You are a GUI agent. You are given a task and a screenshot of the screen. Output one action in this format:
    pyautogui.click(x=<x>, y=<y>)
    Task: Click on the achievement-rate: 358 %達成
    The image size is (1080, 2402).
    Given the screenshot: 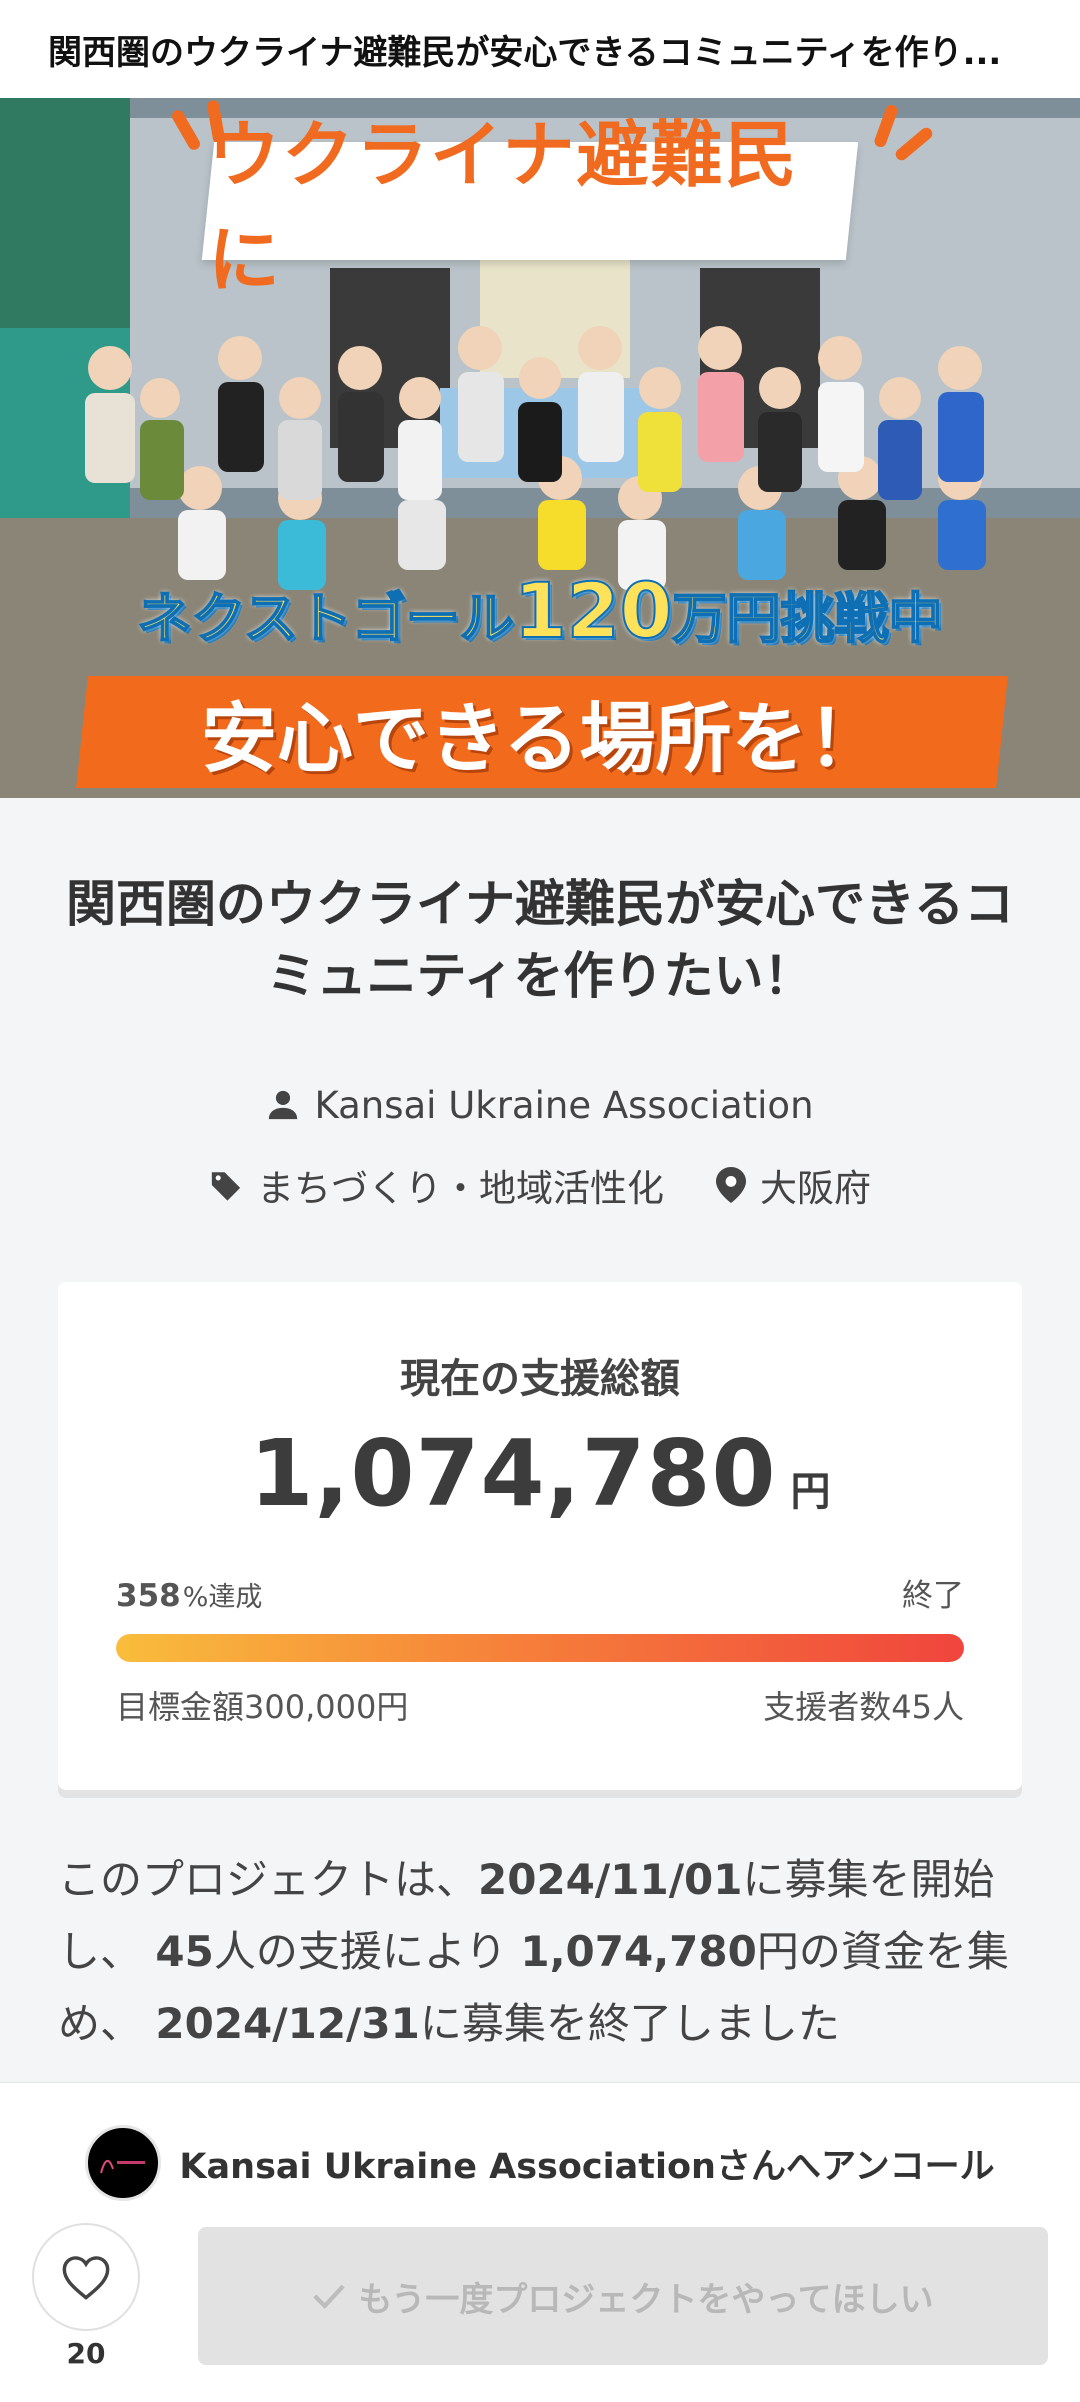 What is the action you would take?
    pyautogui.click(x=189, y=1594)
    